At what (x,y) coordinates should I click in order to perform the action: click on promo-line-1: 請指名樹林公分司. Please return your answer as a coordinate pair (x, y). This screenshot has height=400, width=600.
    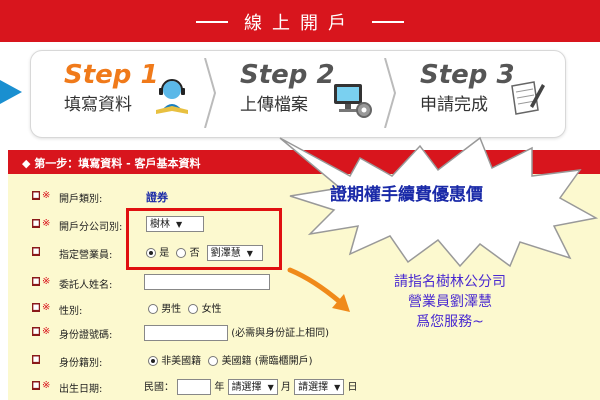
    Looking at the image, I should click on (450, 282).